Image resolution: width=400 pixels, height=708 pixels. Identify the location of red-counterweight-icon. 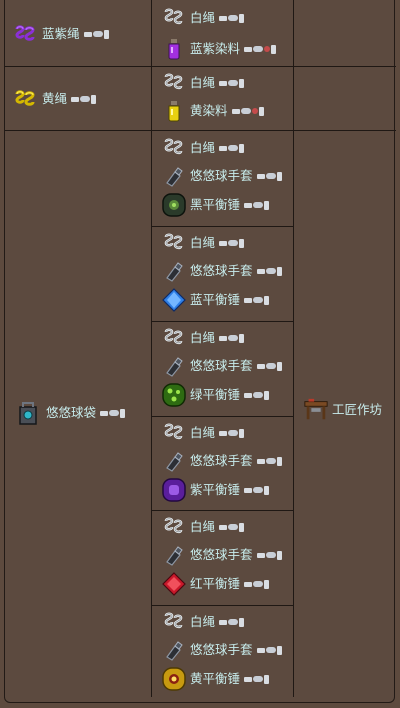
(174, 584).